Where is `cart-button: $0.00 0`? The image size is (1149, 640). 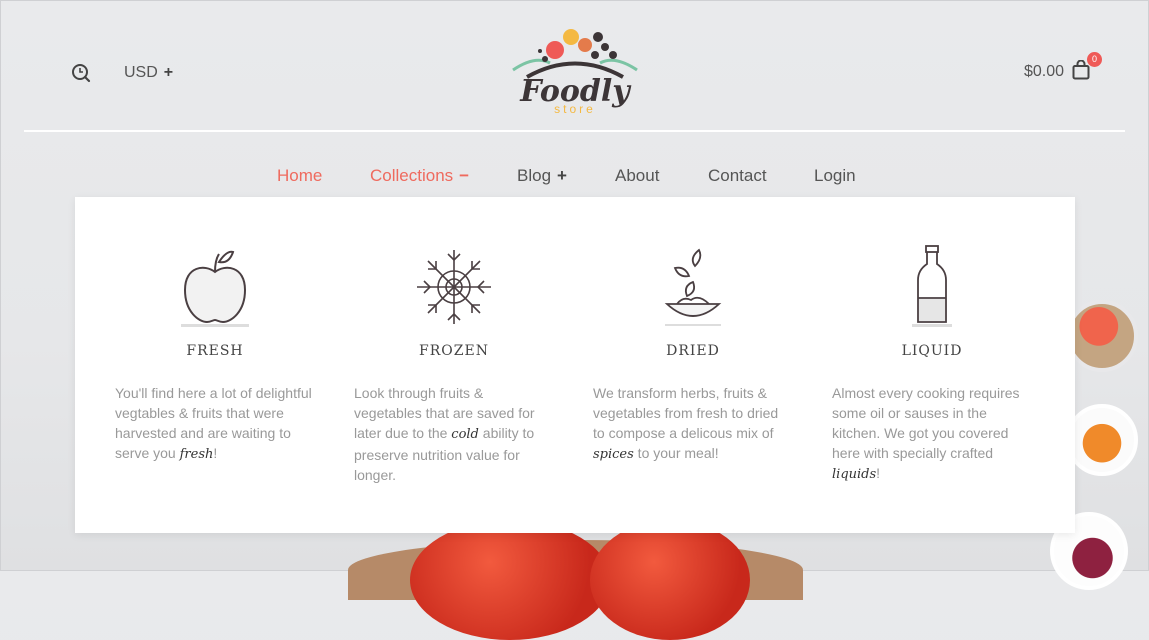 cart-button: $0.00 0 is located at coordinates (1062, 68).